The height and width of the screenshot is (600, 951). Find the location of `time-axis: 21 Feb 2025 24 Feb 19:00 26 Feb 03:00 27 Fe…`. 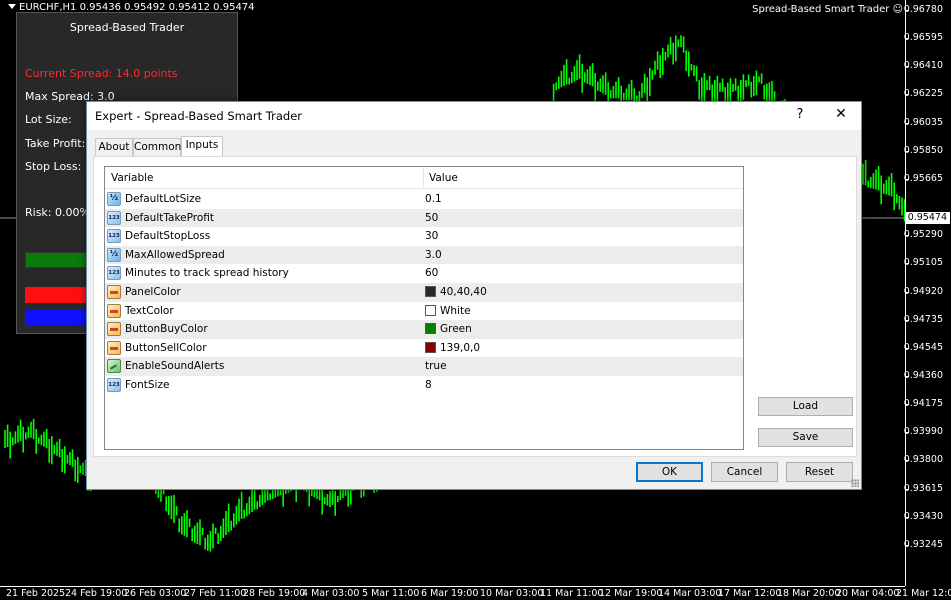

time-axis: 21 Feb 2025 24 Feb 19:00 26 Feb 03:00 27 Fe… is located at coordinates (475, 593).